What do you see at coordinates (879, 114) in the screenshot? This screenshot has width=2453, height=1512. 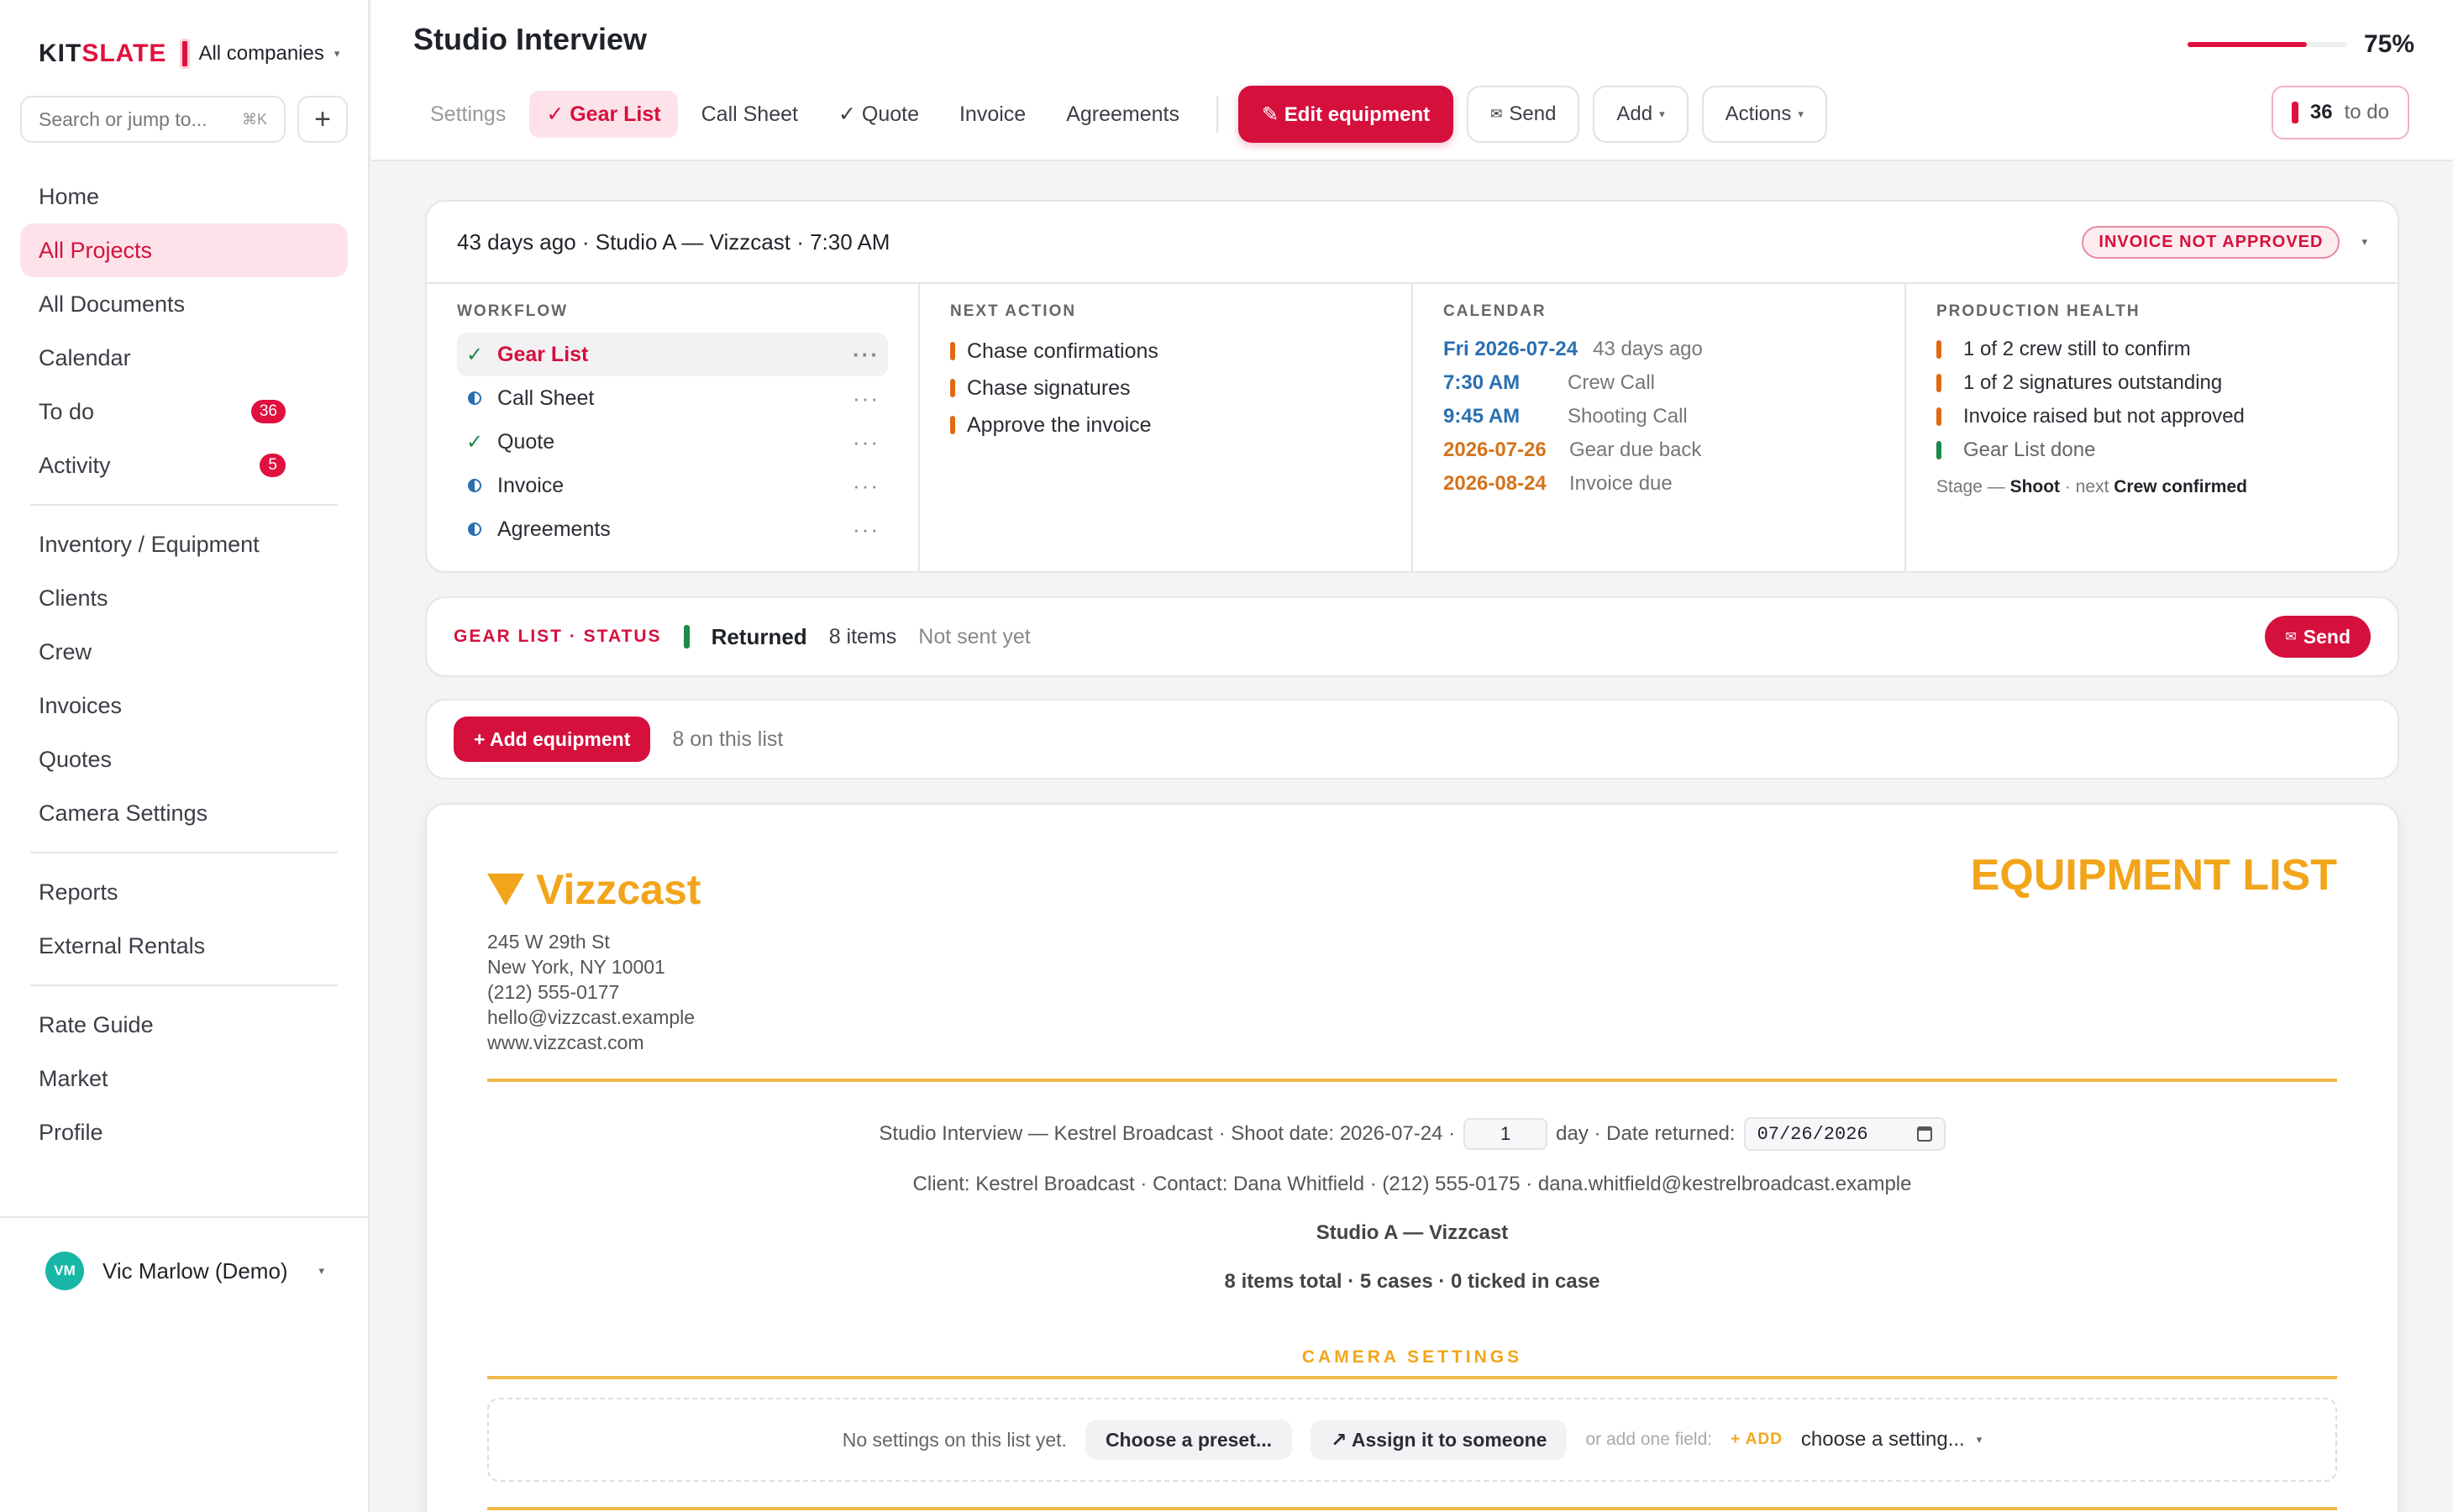 I see `tab-quote: ✓ Quote` at bounding box center [879, 114].